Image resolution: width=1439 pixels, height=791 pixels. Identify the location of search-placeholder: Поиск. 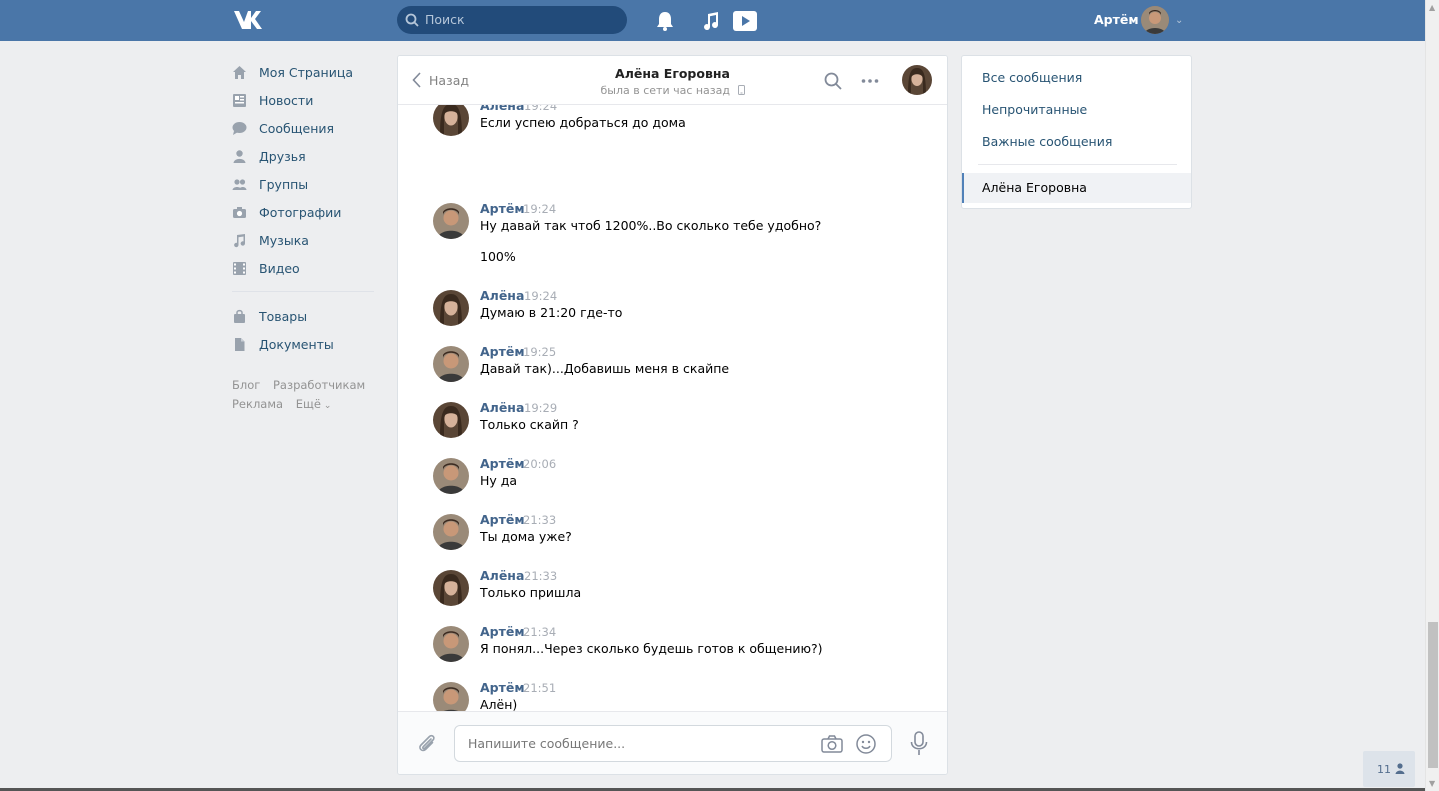
(445, 19).